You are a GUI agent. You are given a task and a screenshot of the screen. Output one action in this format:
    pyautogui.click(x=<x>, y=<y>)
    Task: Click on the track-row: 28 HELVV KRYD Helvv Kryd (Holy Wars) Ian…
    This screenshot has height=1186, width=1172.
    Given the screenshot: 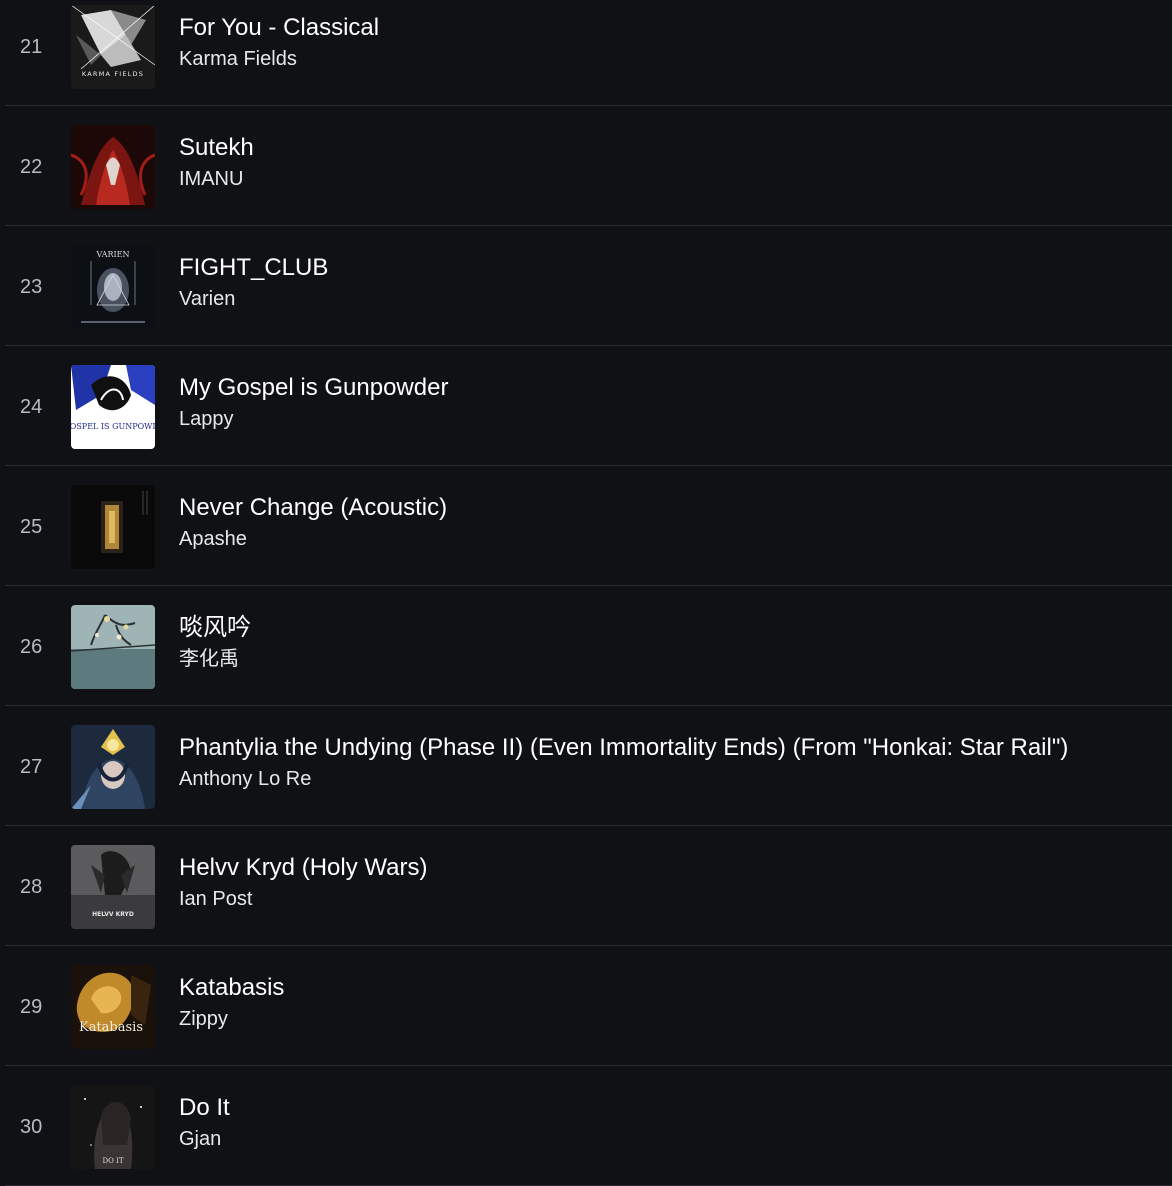 What is the action you would take?
    pyautogui.click(x=588, y=886)
    